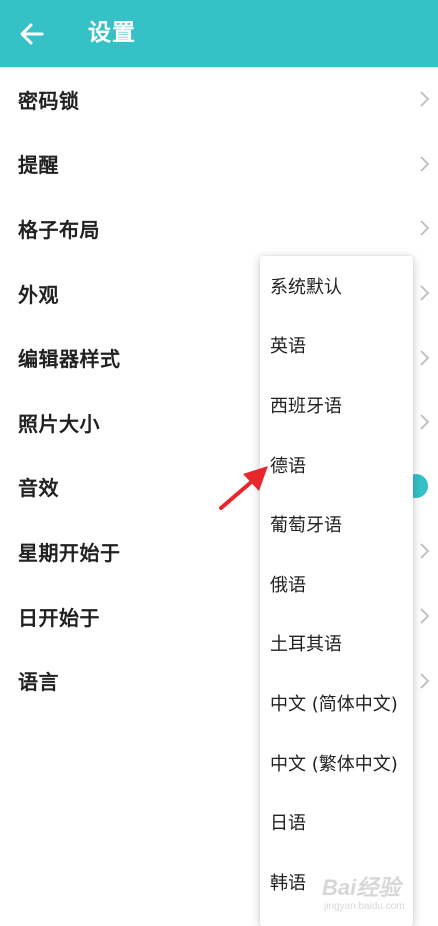  I want to click on settings-item-label: 密码锁, so click(49, 100).